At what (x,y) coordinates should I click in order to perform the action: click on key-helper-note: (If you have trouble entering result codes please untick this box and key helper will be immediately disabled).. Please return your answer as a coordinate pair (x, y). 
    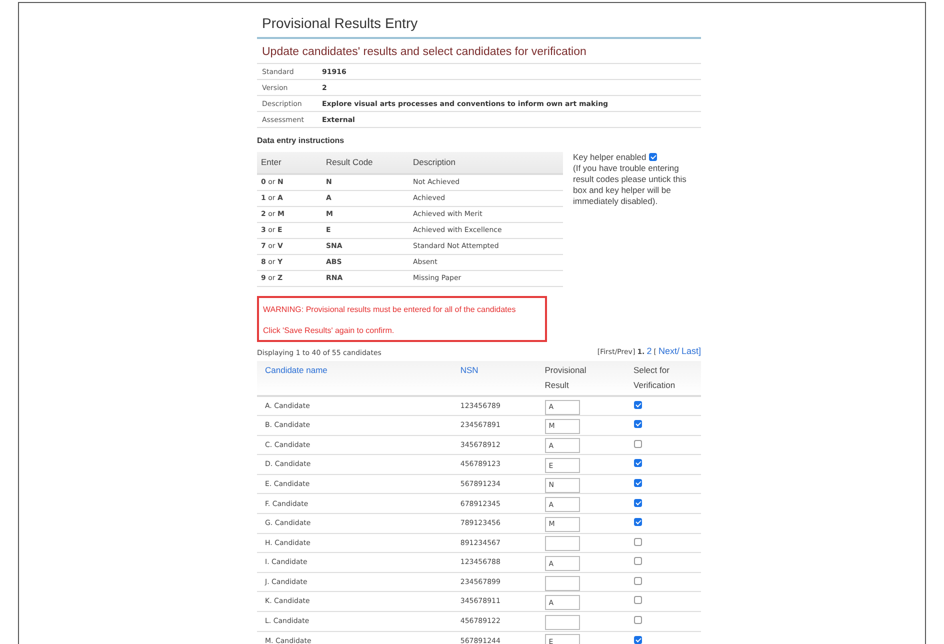
    Looking at the image, I should click on (630, 185).